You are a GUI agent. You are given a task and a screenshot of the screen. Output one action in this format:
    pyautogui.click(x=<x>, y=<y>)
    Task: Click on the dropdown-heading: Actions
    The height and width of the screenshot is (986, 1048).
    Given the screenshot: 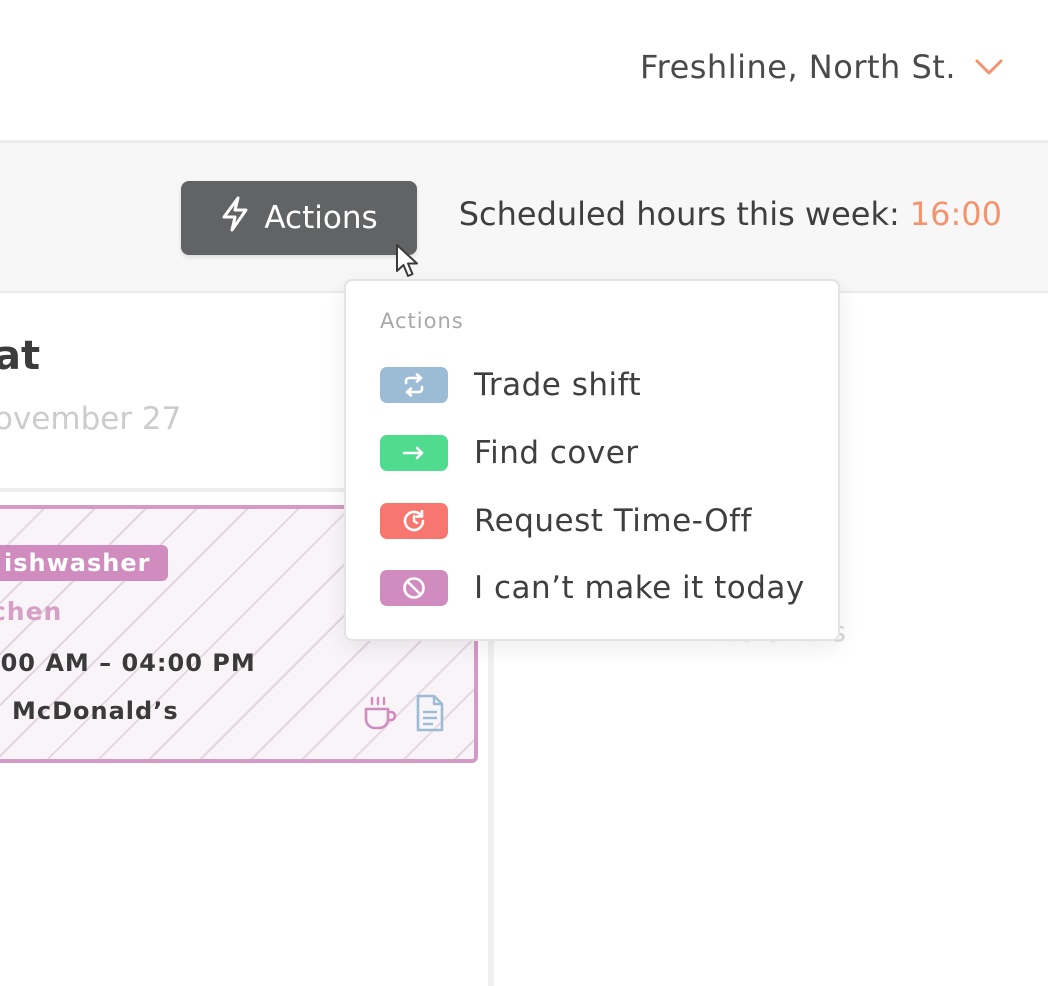 What is the action you would take?
    pyautogui.click(x=422, y=321)
    